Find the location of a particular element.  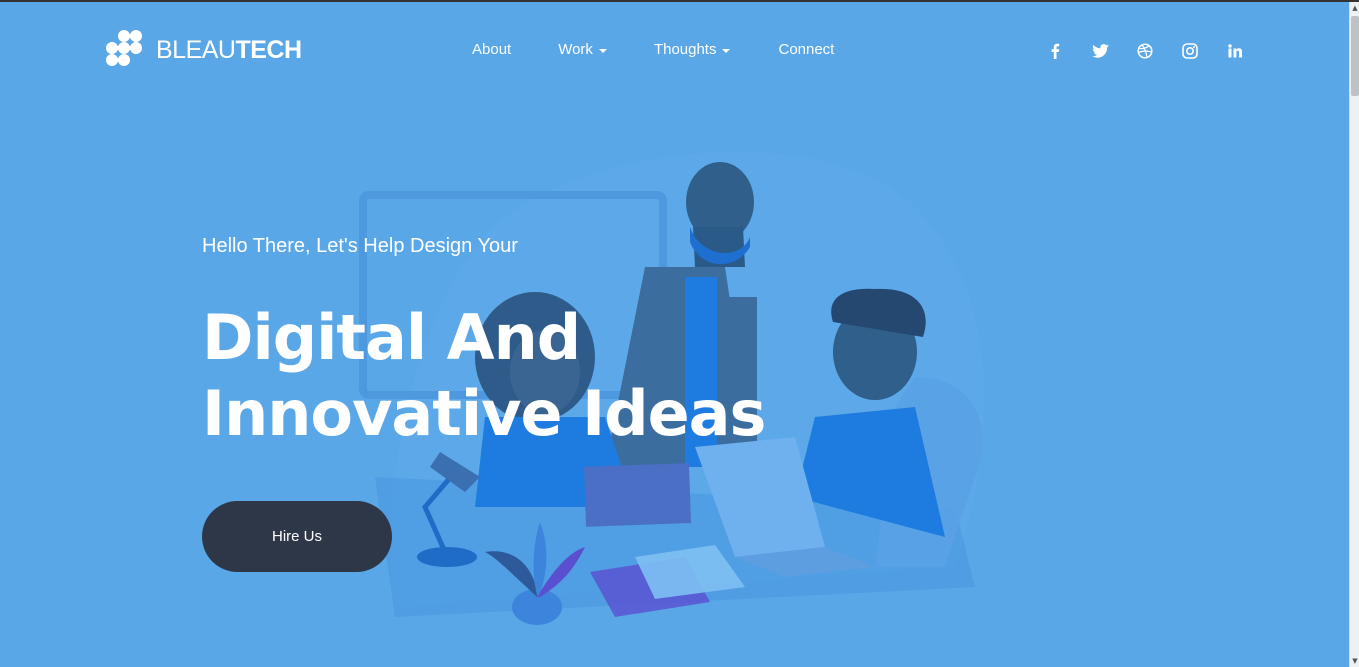

main-nav: About Work Thoughts Connect is located at coordinates (653, 49).